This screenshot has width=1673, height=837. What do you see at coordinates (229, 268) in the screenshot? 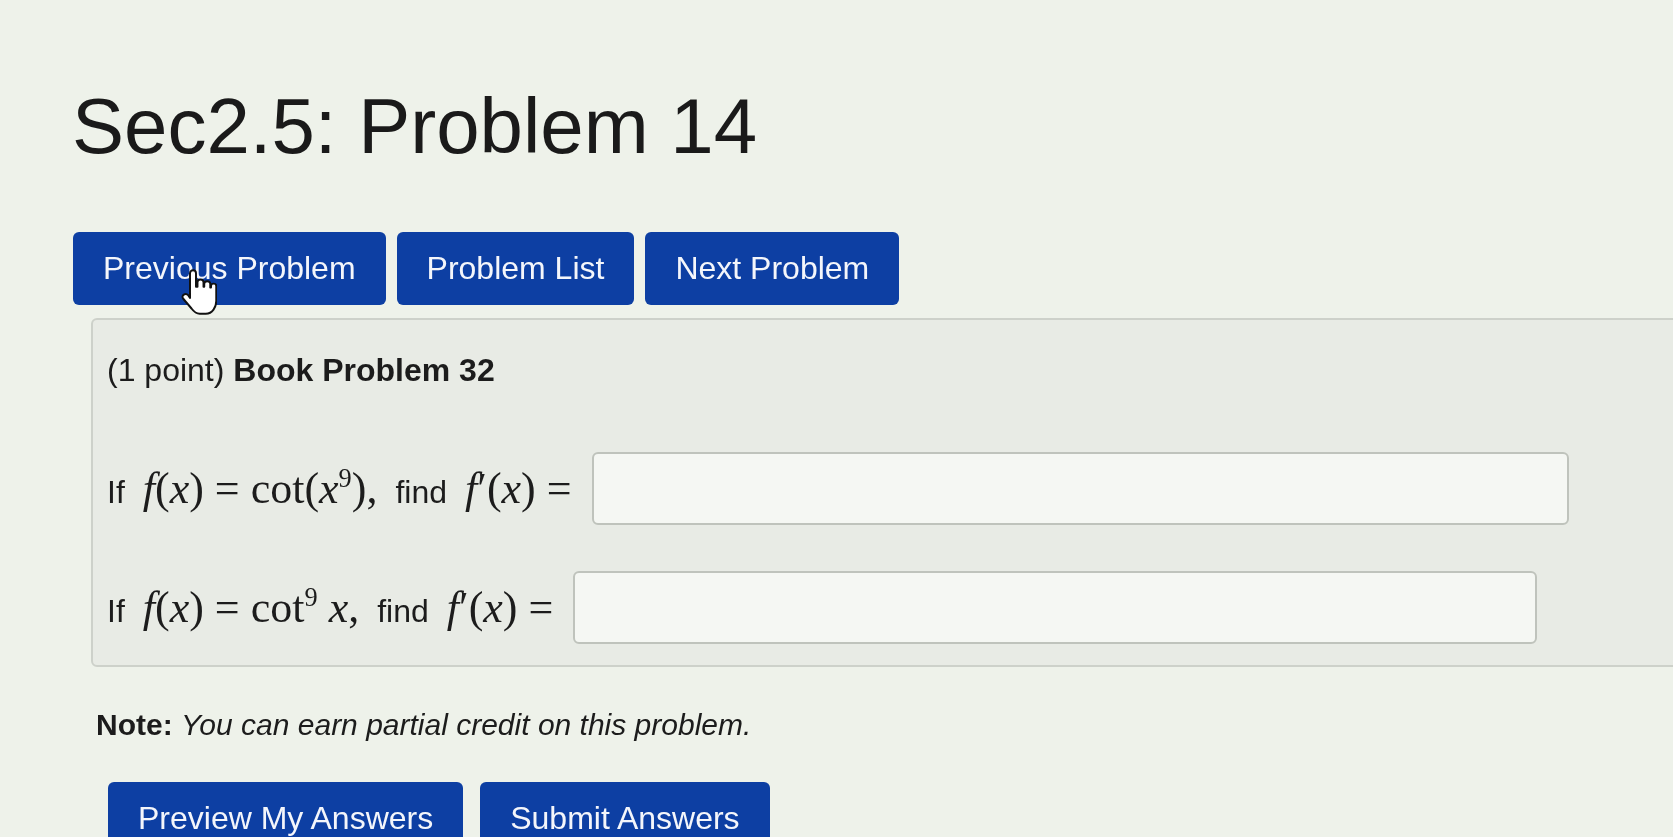
I see `previous-problem-button: Previous Problem` at bounding box center [229, 268].